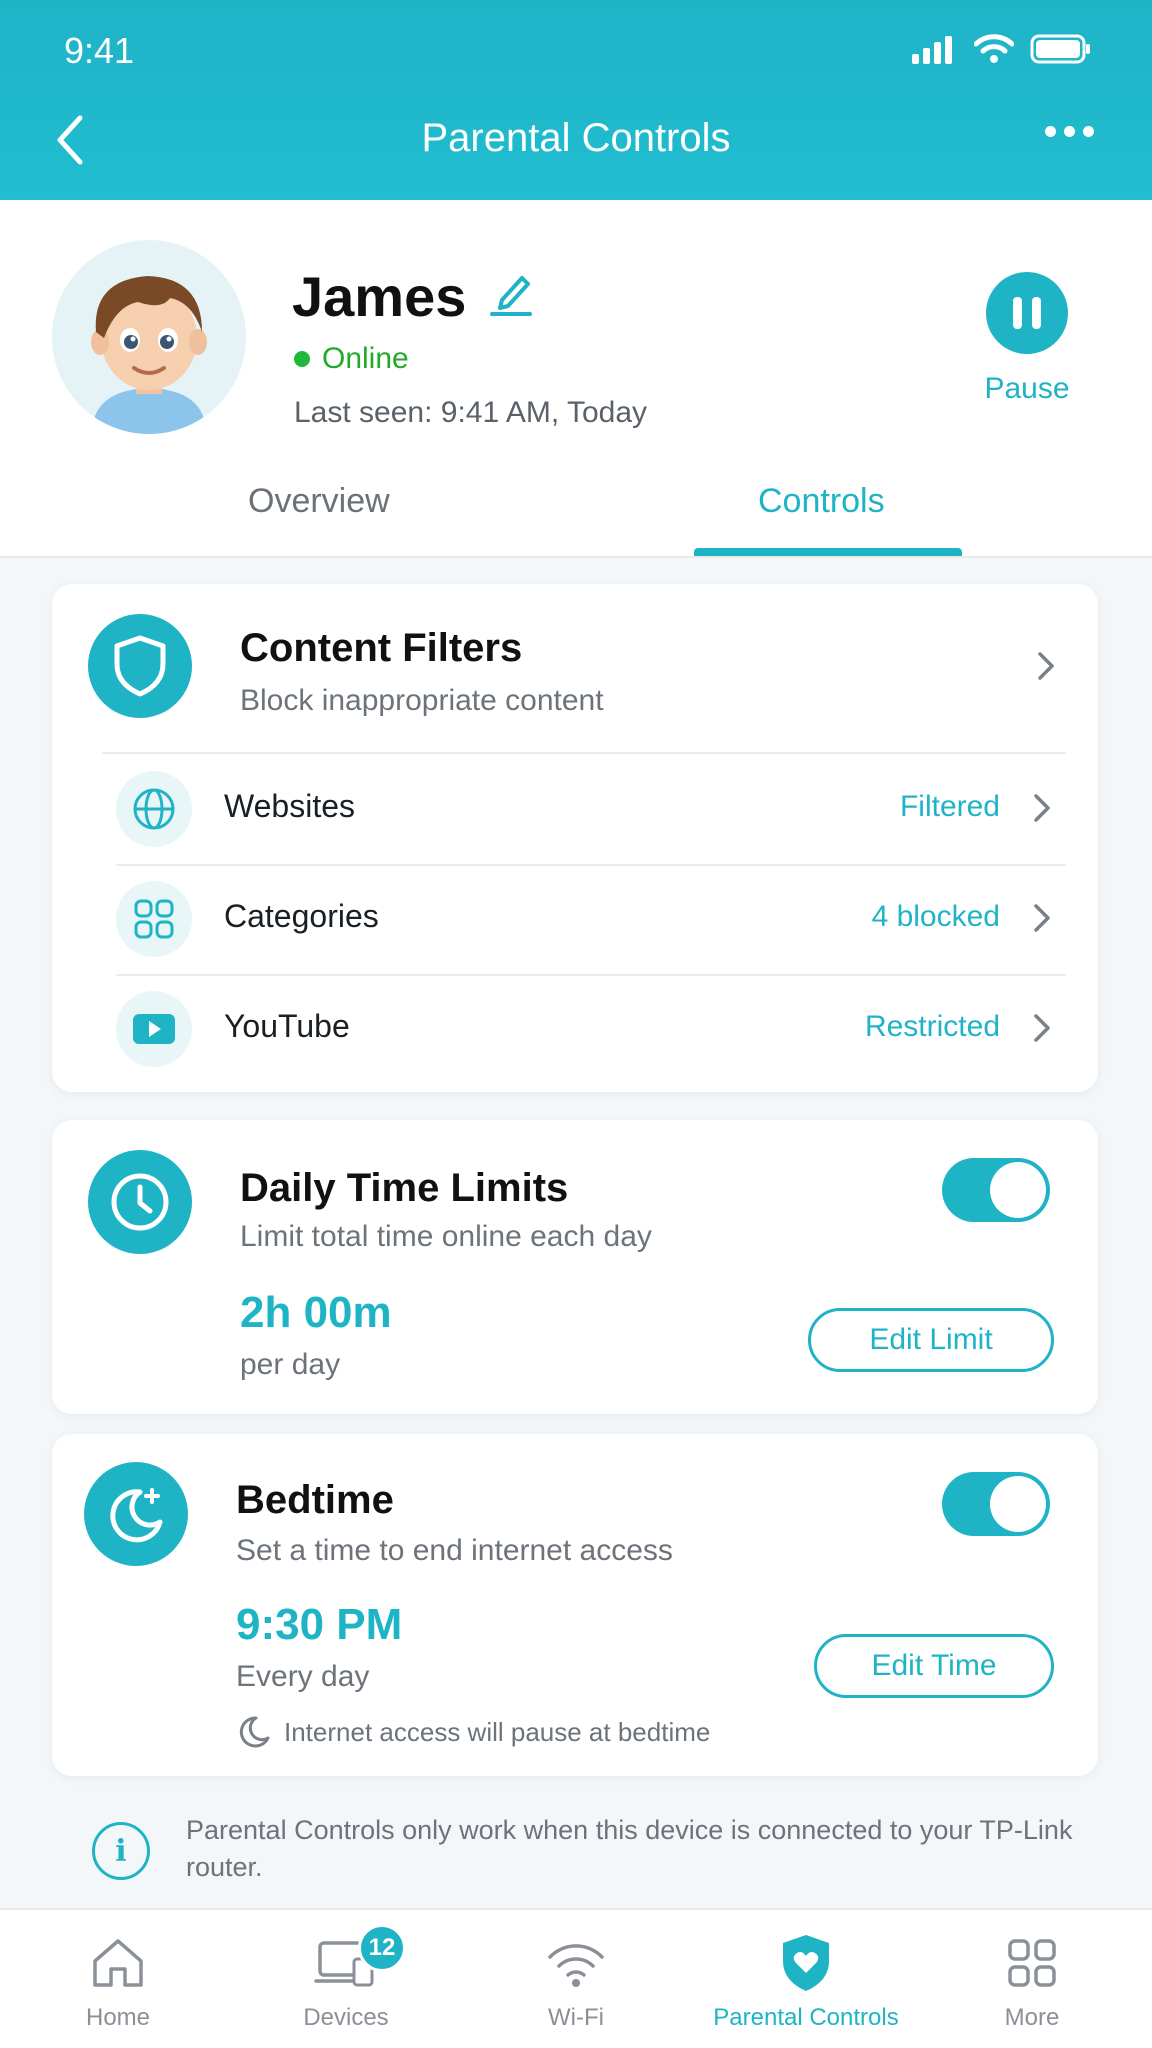 The height and width of the screenshot is (2048, 1152). Describe the element at coordinates (121, 1851) in the screenshot. I see `info-icon: i` at that location.